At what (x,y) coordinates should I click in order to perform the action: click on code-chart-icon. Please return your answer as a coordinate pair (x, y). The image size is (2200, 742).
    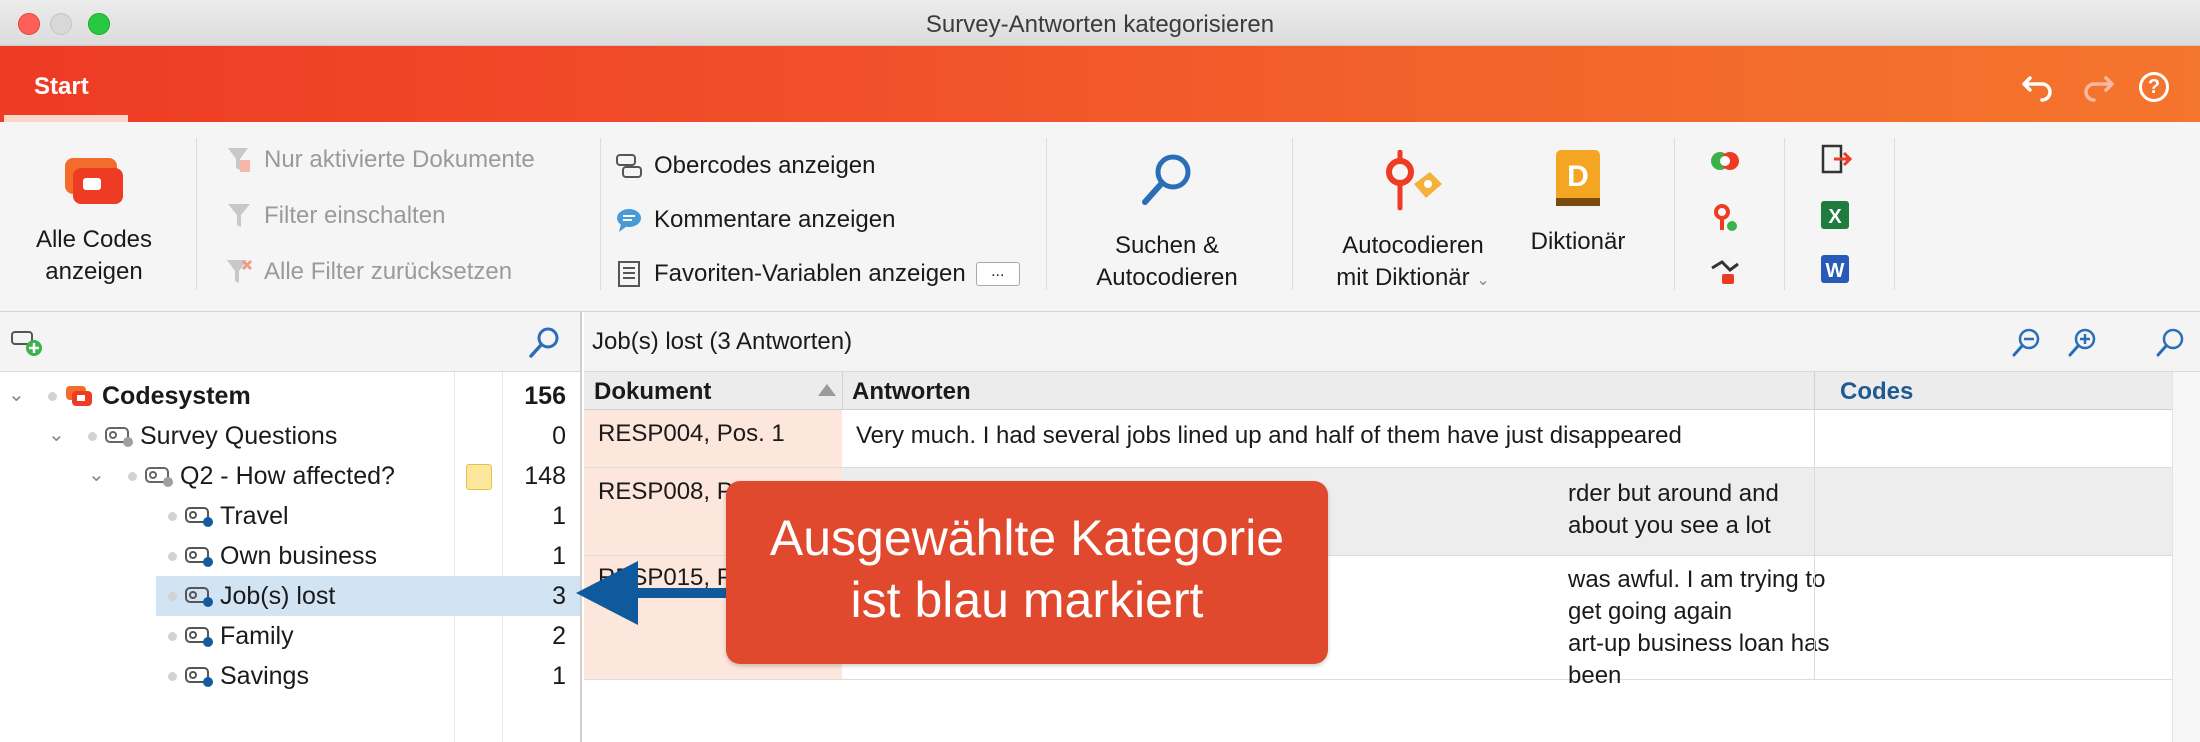
    Looking at the image, I should click on (1725, 271).